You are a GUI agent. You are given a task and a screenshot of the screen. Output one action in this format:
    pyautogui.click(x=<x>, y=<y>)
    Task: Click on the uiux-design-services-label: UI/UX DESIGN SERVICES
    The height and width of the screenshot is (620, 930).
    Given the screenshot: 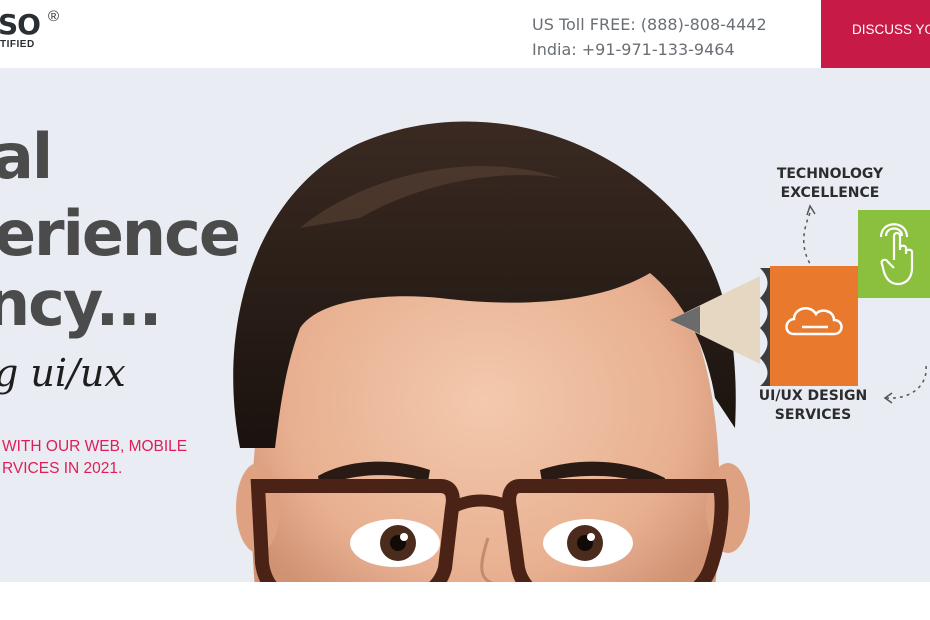 What is the action you would take?
    pyautogui.click(x=813, y=406)
    